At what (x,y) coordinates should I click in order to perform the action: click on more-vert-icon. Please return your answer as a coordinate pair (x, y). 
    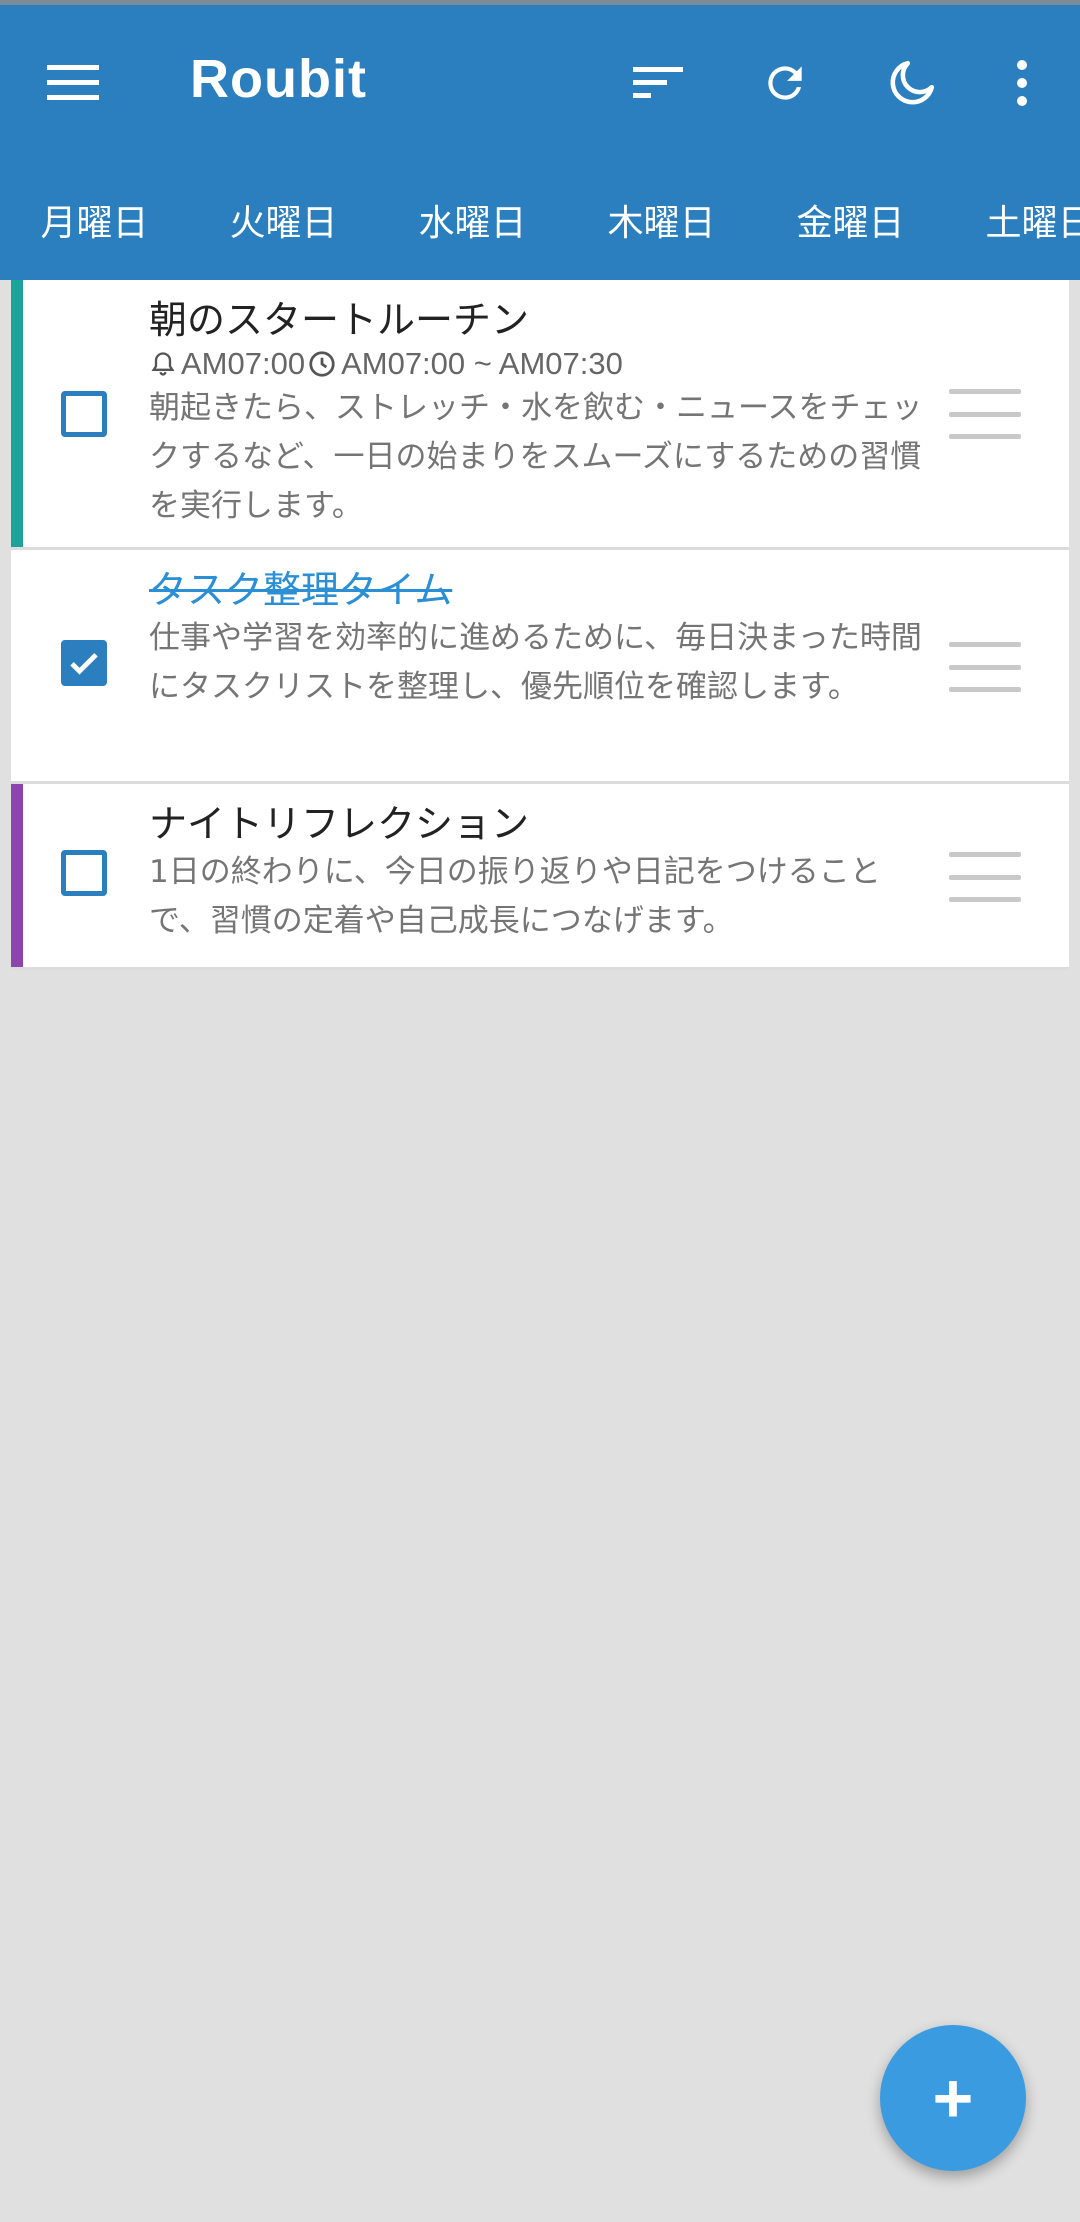
    Looking at the image, I should click on (1022, 83).